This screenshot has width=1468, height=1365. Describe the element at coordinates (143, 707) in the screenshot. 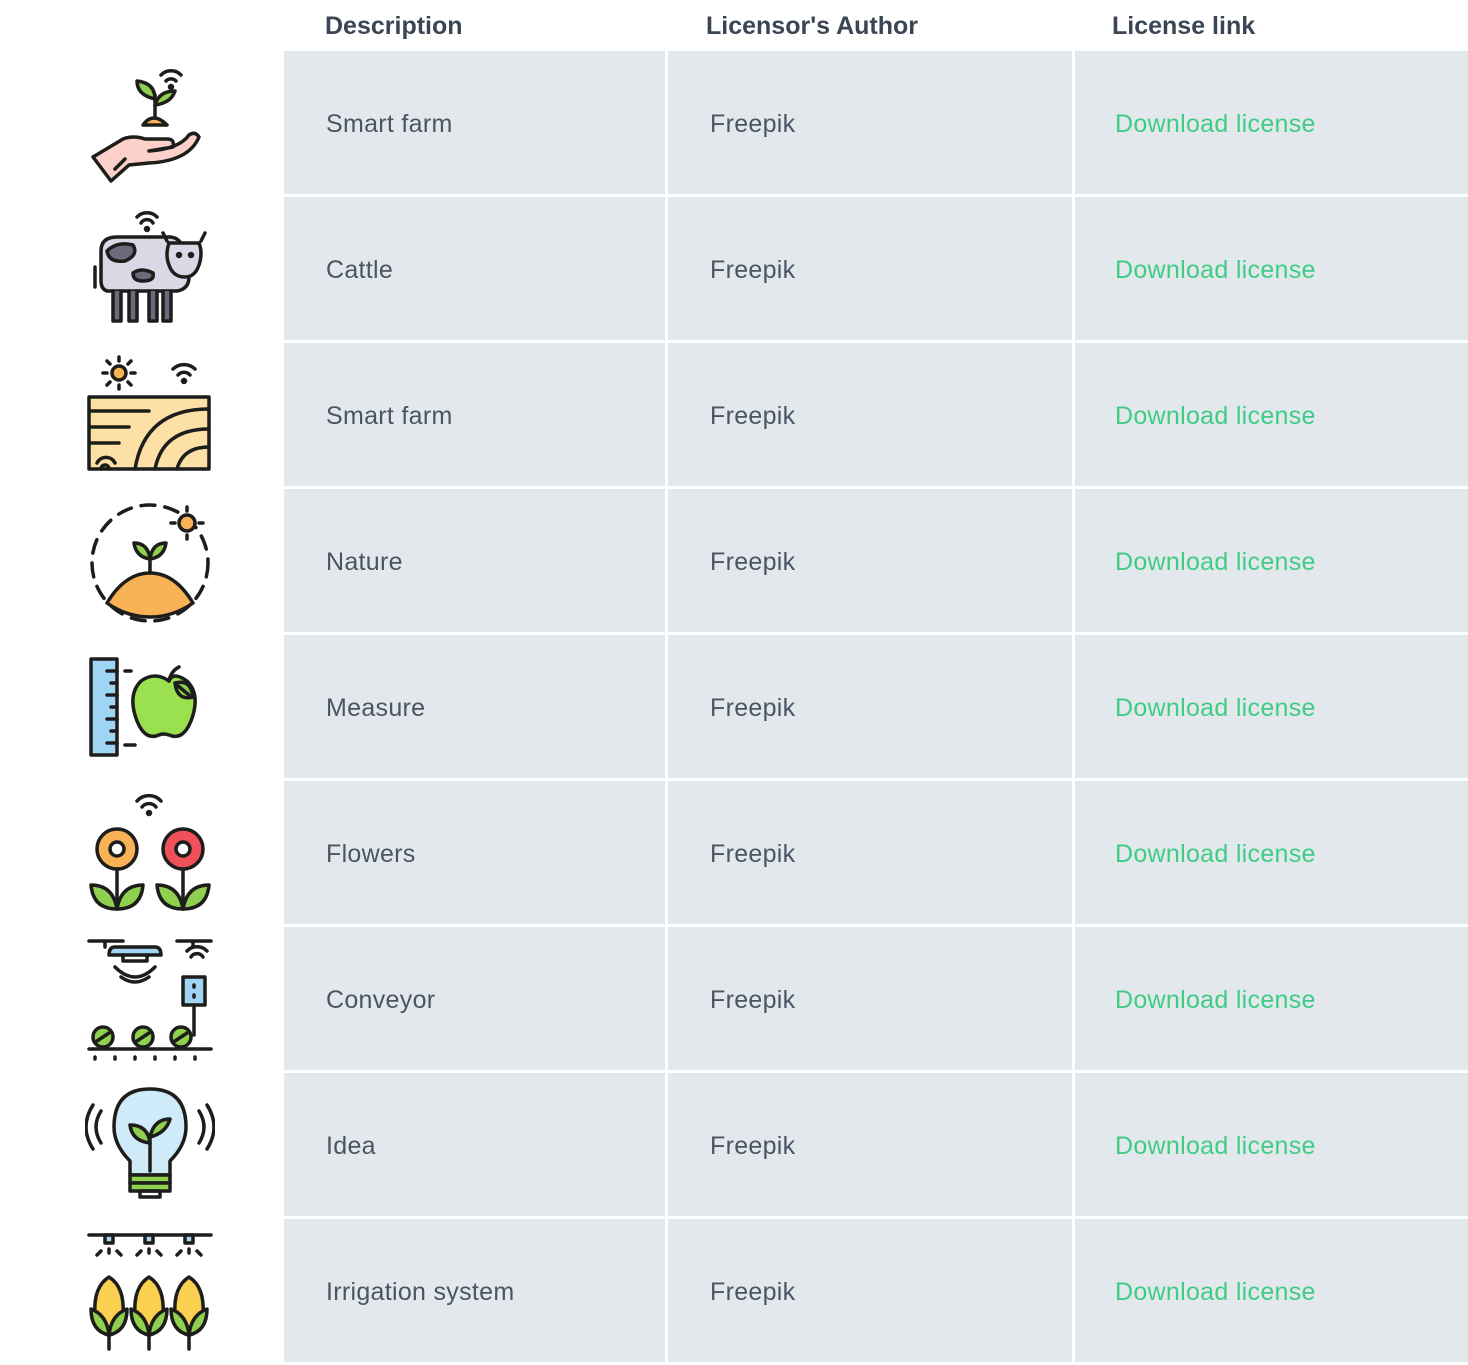

I see `measure-icon` at that location.